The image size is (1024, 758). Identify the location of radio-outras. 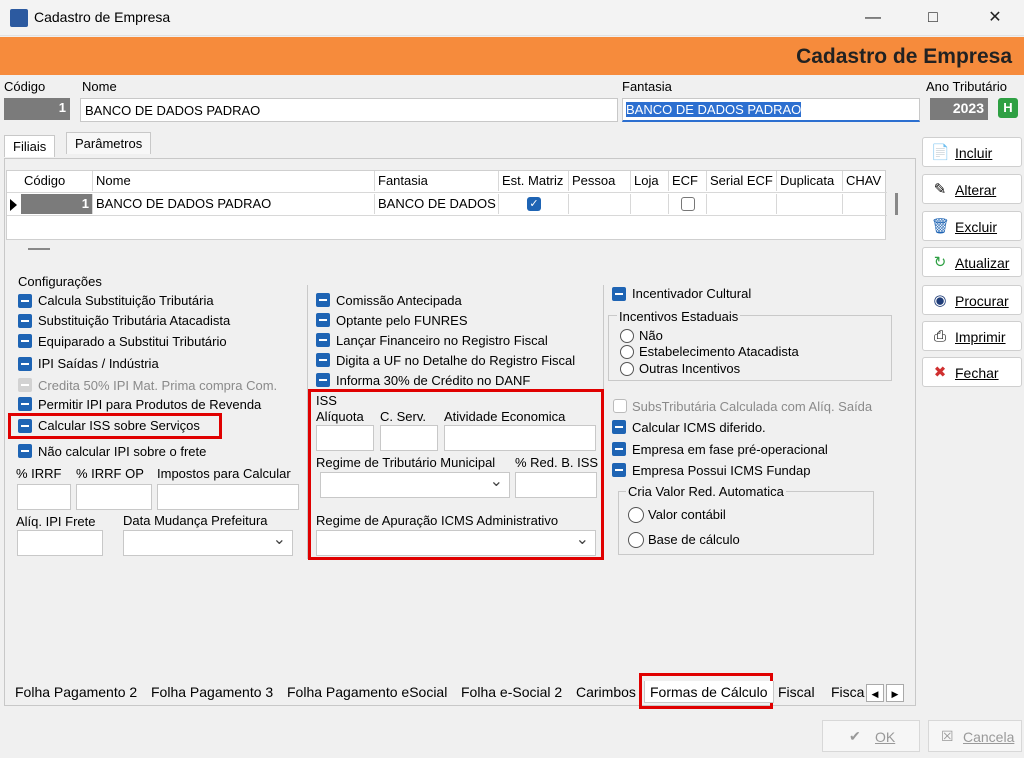
(627, 369).